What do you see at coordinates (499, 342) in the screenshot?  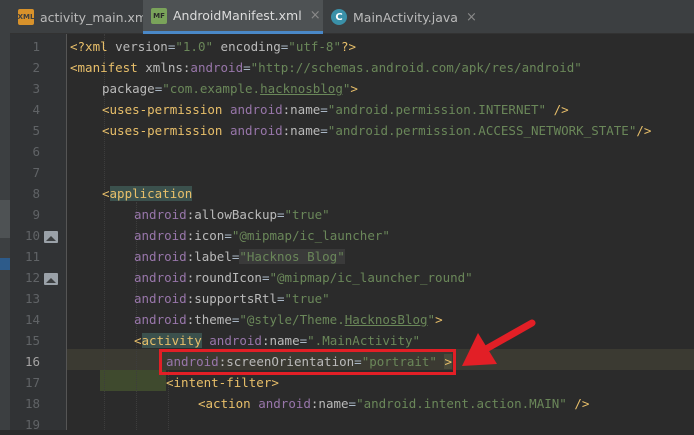 I see `annotation-arrow-icon` at bounding box center [499, 342].